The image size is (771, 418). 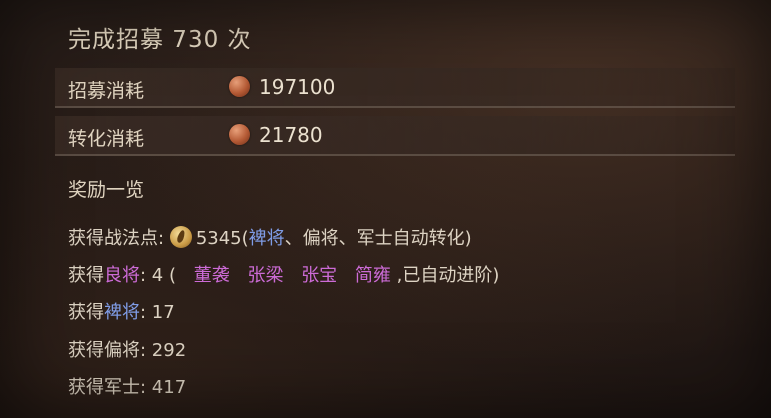 What do you see at coordinates (104, 387) in the screenshot?
I see `junshi-prefix: 获得军士` at bounding box center [104, 387].